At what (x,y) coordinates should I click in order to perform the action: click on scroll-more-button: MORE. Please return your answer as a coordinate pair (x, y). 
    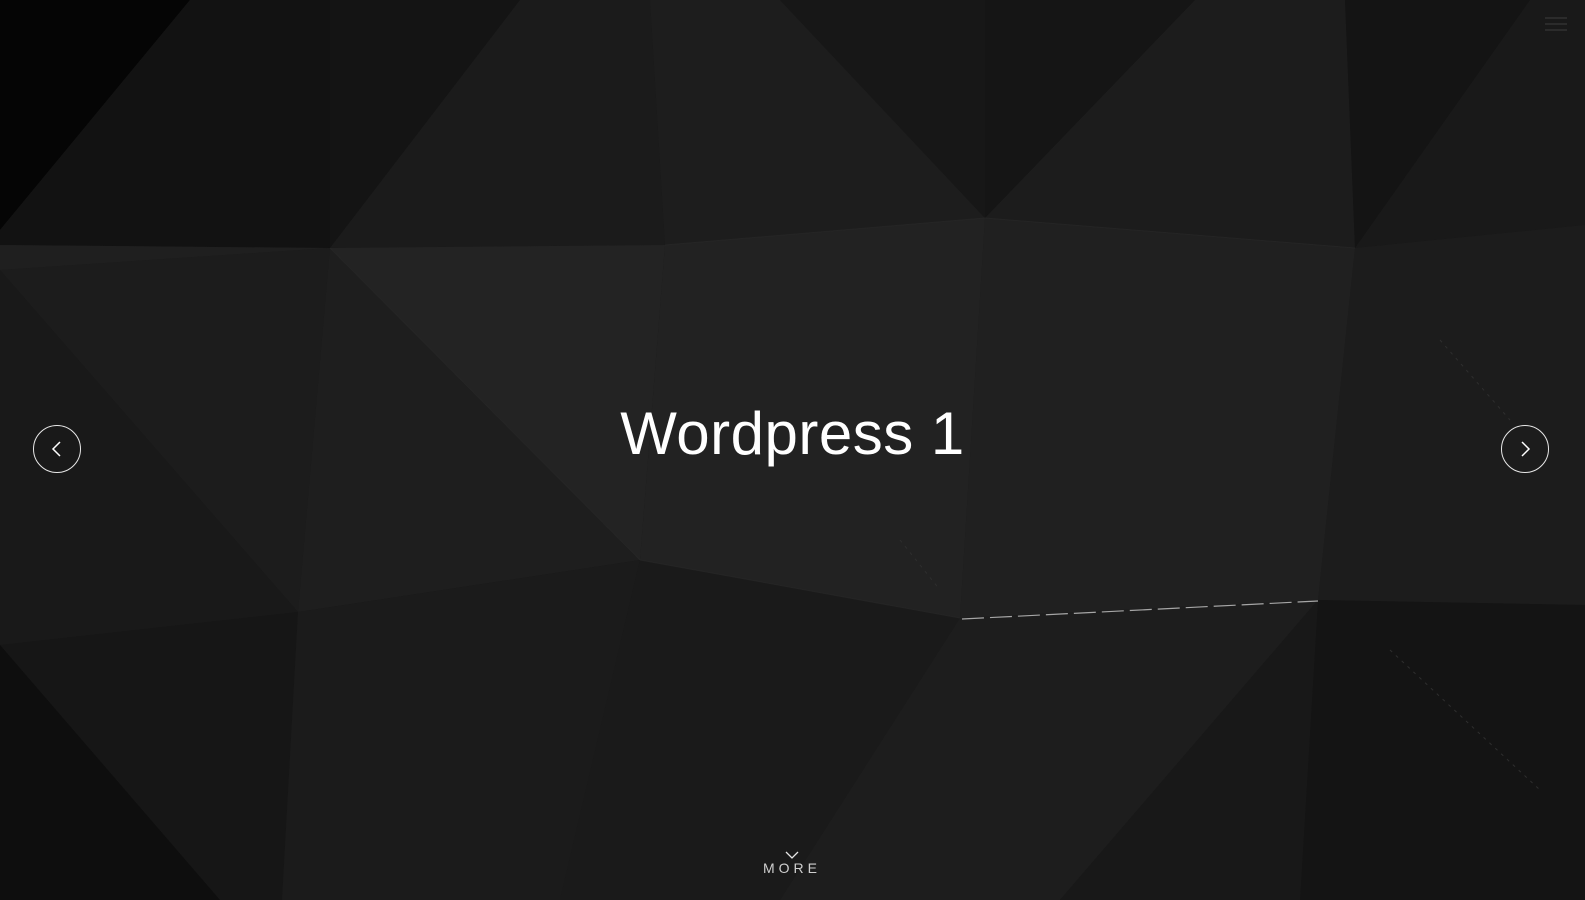
    Looking at the image, I should click on (792, 864).